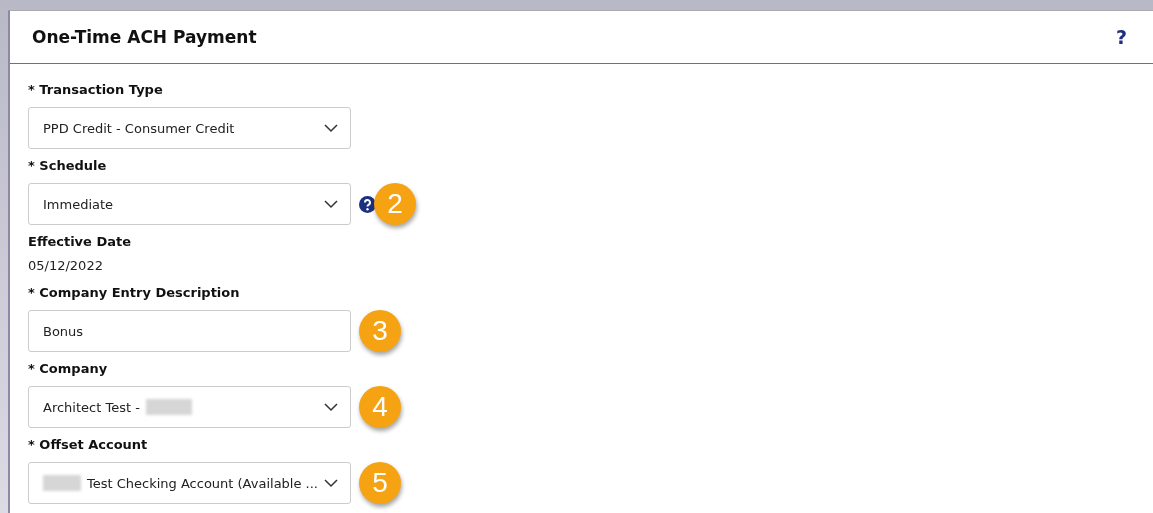 The height and width of the screenshot is (513, 1153). I want to click on field-label: Effective Date, so click(80, 242).